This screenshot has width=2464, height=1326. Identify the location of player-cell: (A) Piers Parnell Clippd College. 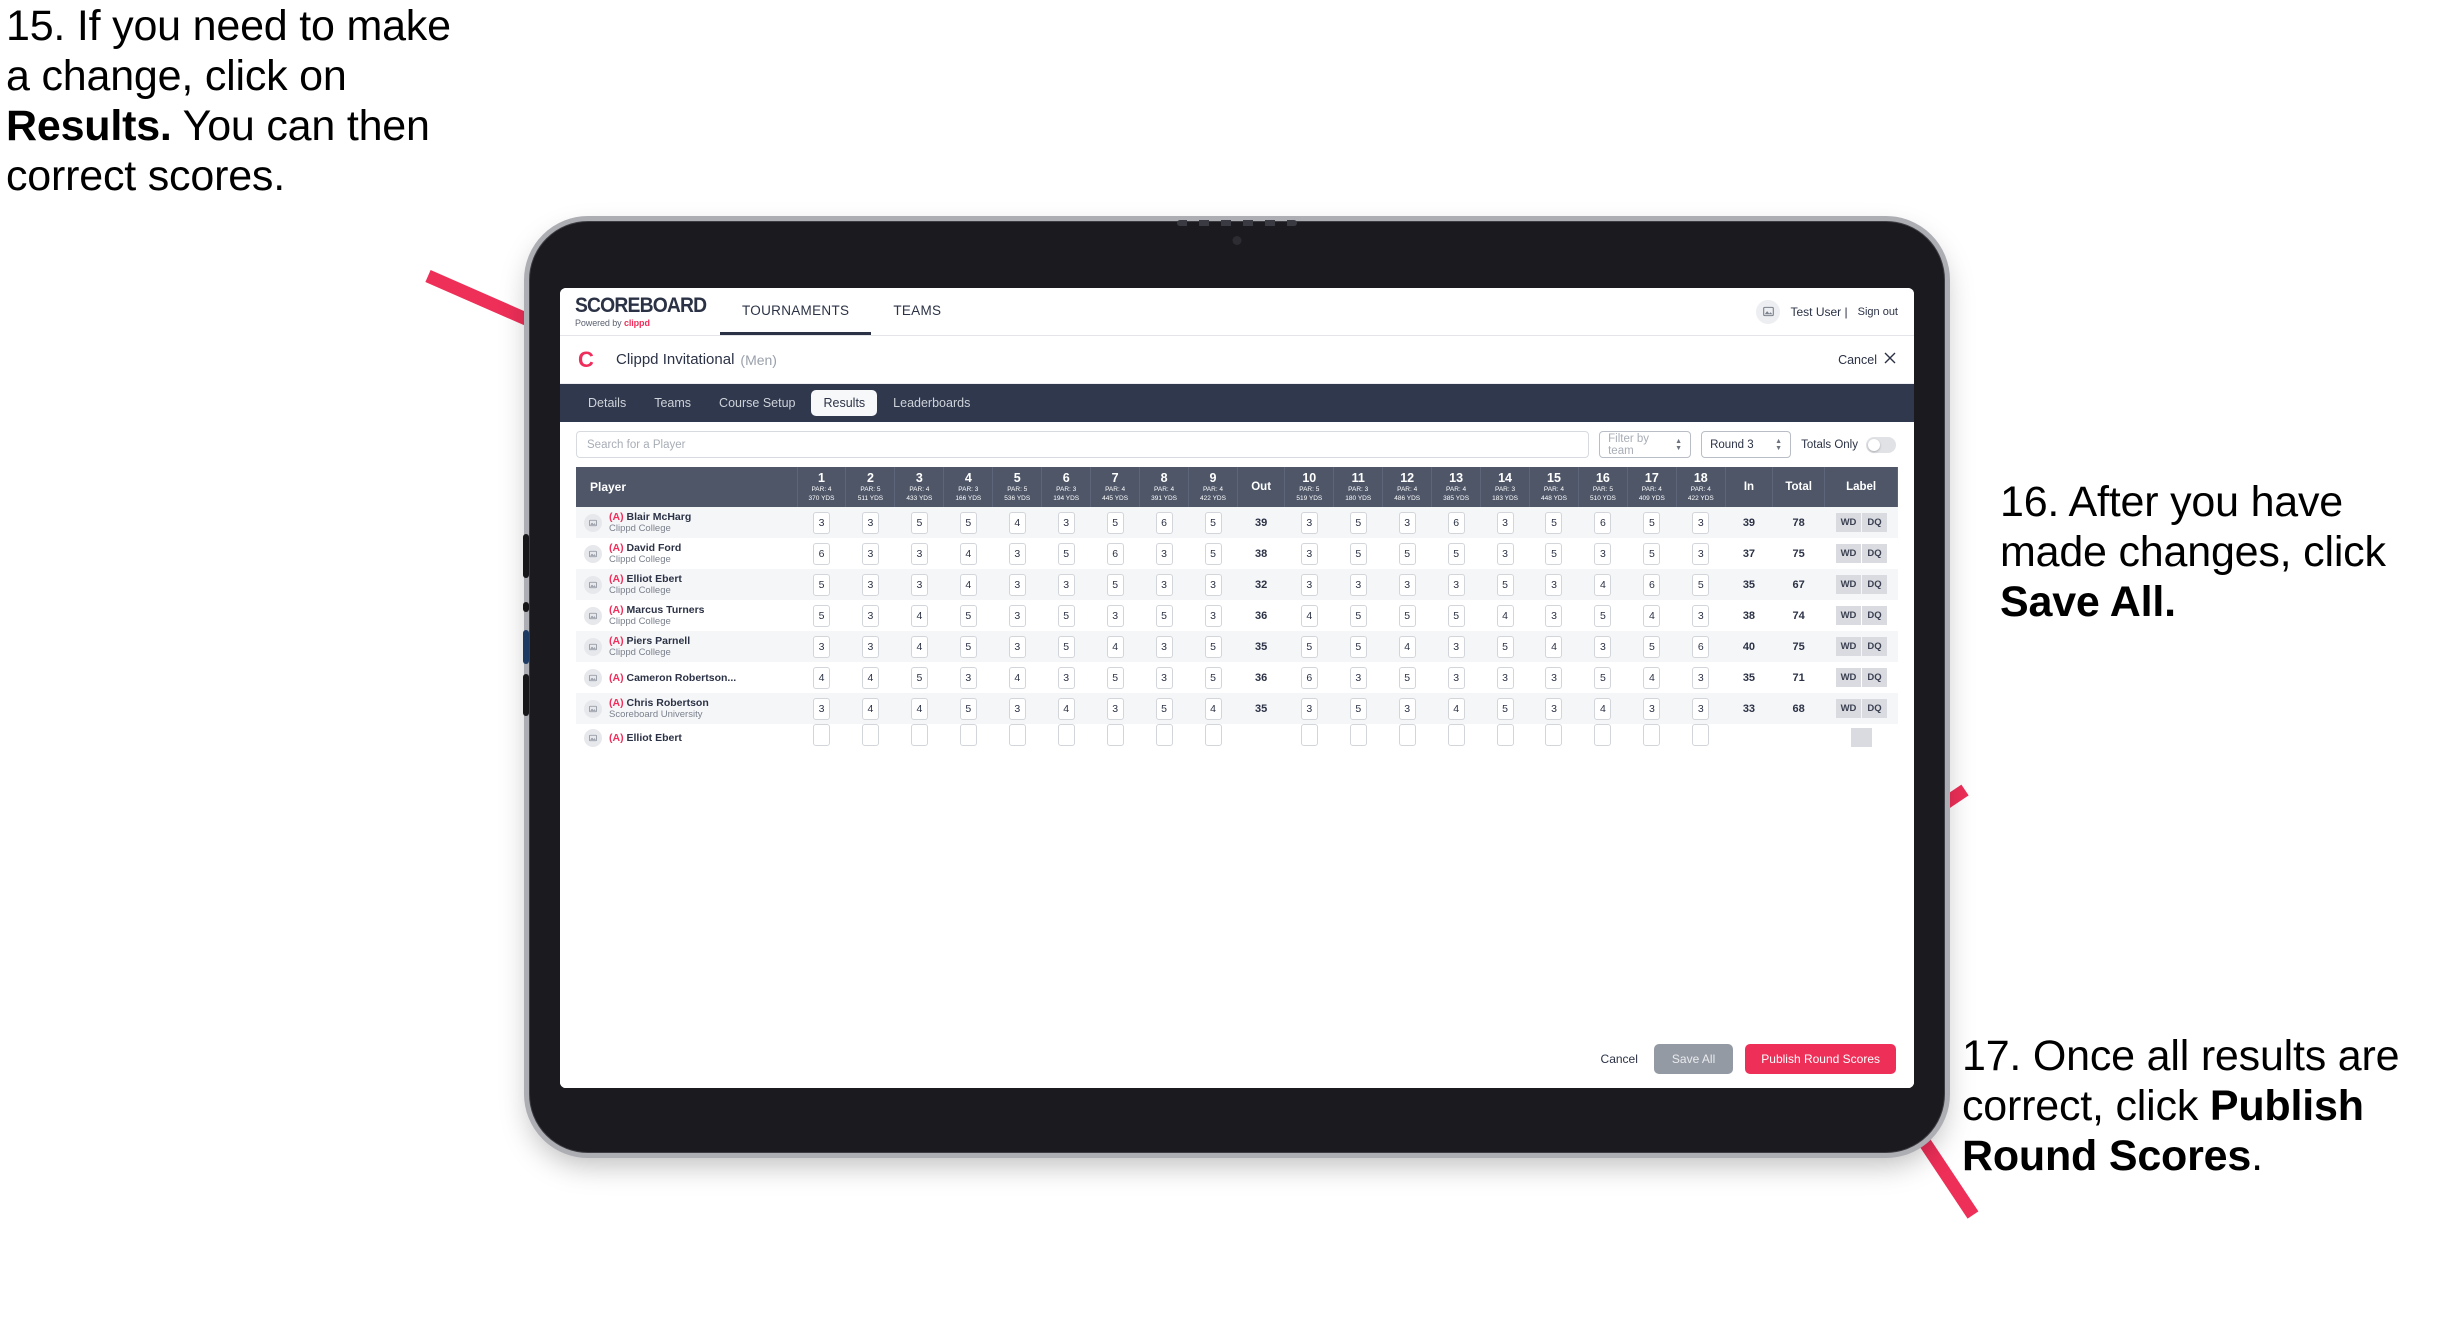
(686, 646).